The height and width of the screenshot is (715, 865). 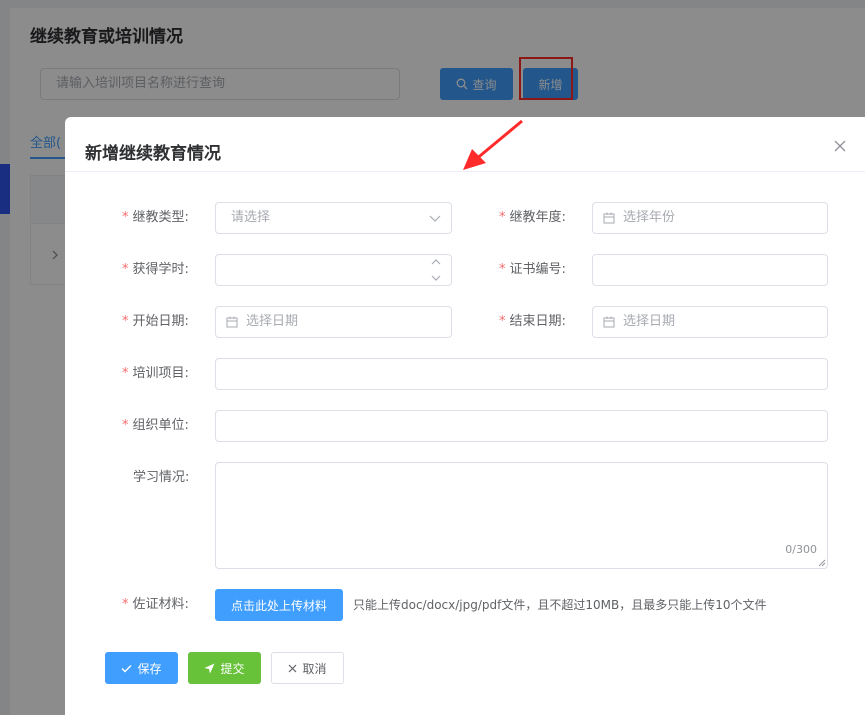 What do you see at coordinates (126, 668) in the screenshot?
I see `check-icon` at bounding box center [126, 668].